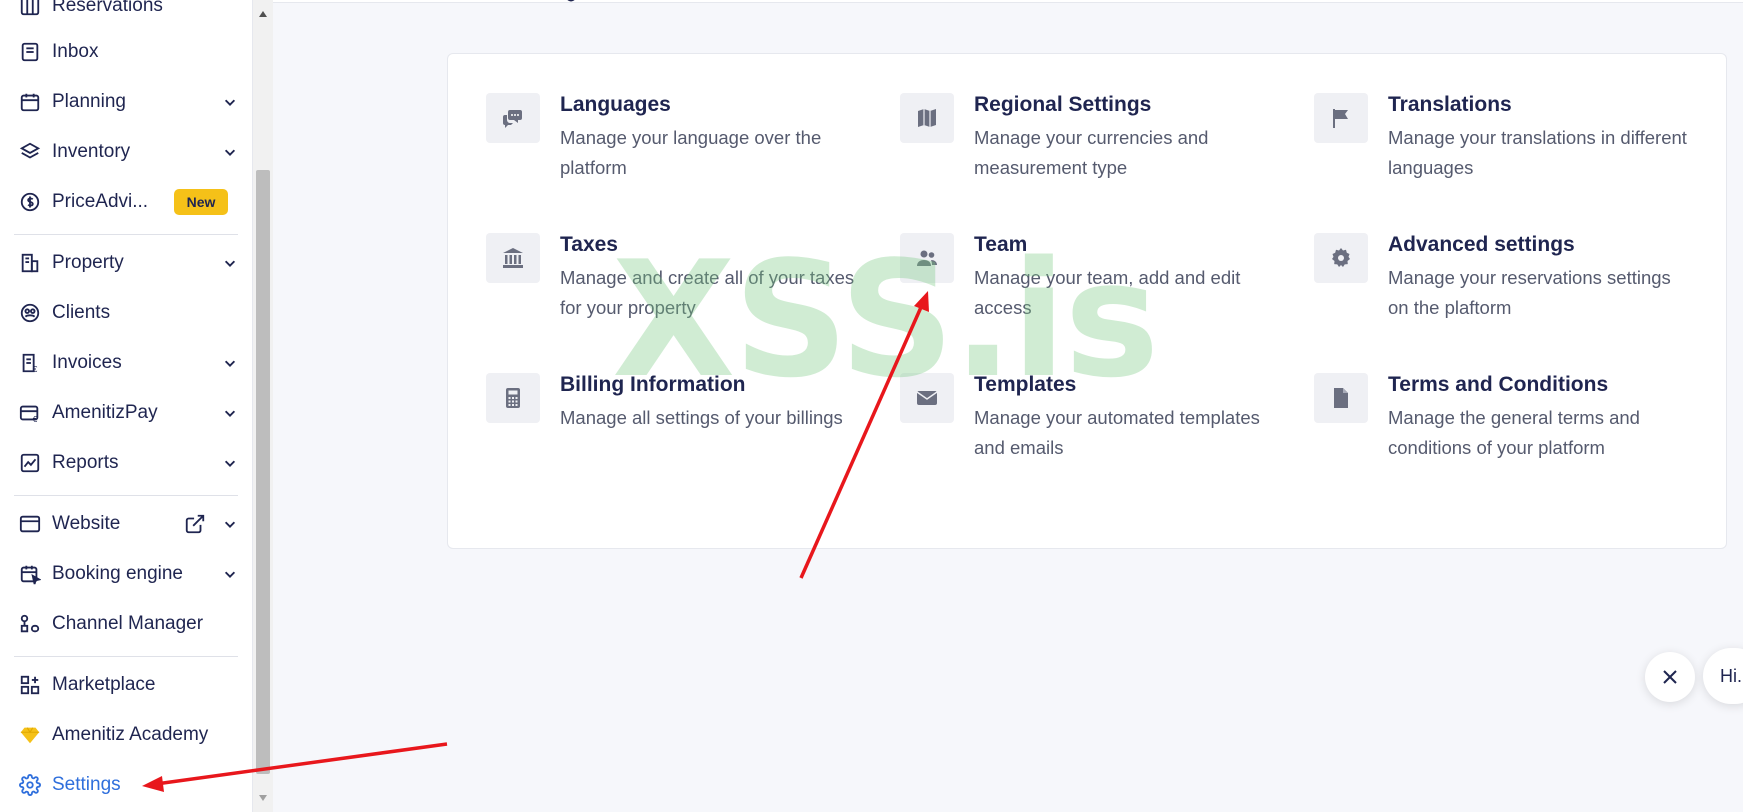 The width and height of the screenshot is (1743, 812). I want to click on sidebar-item-planning: Planning, so click(126, 102).